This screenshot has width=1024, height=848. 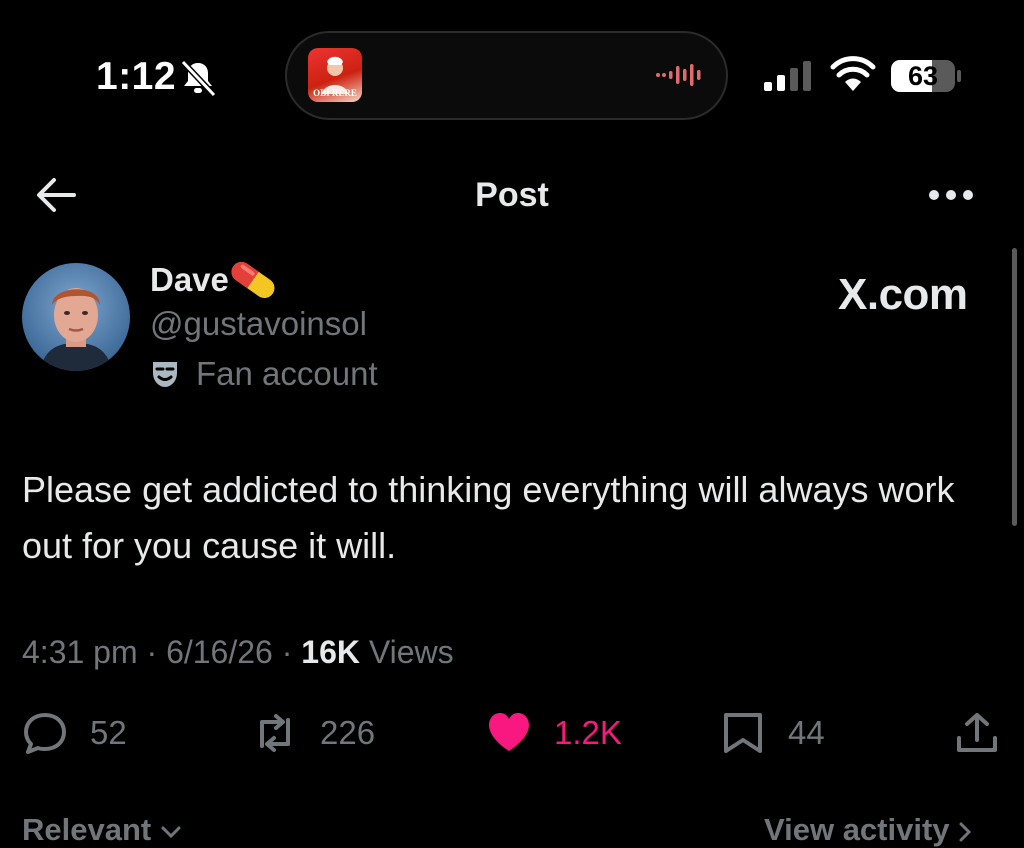 I want to click on avatar, so click(x=76, y=317).